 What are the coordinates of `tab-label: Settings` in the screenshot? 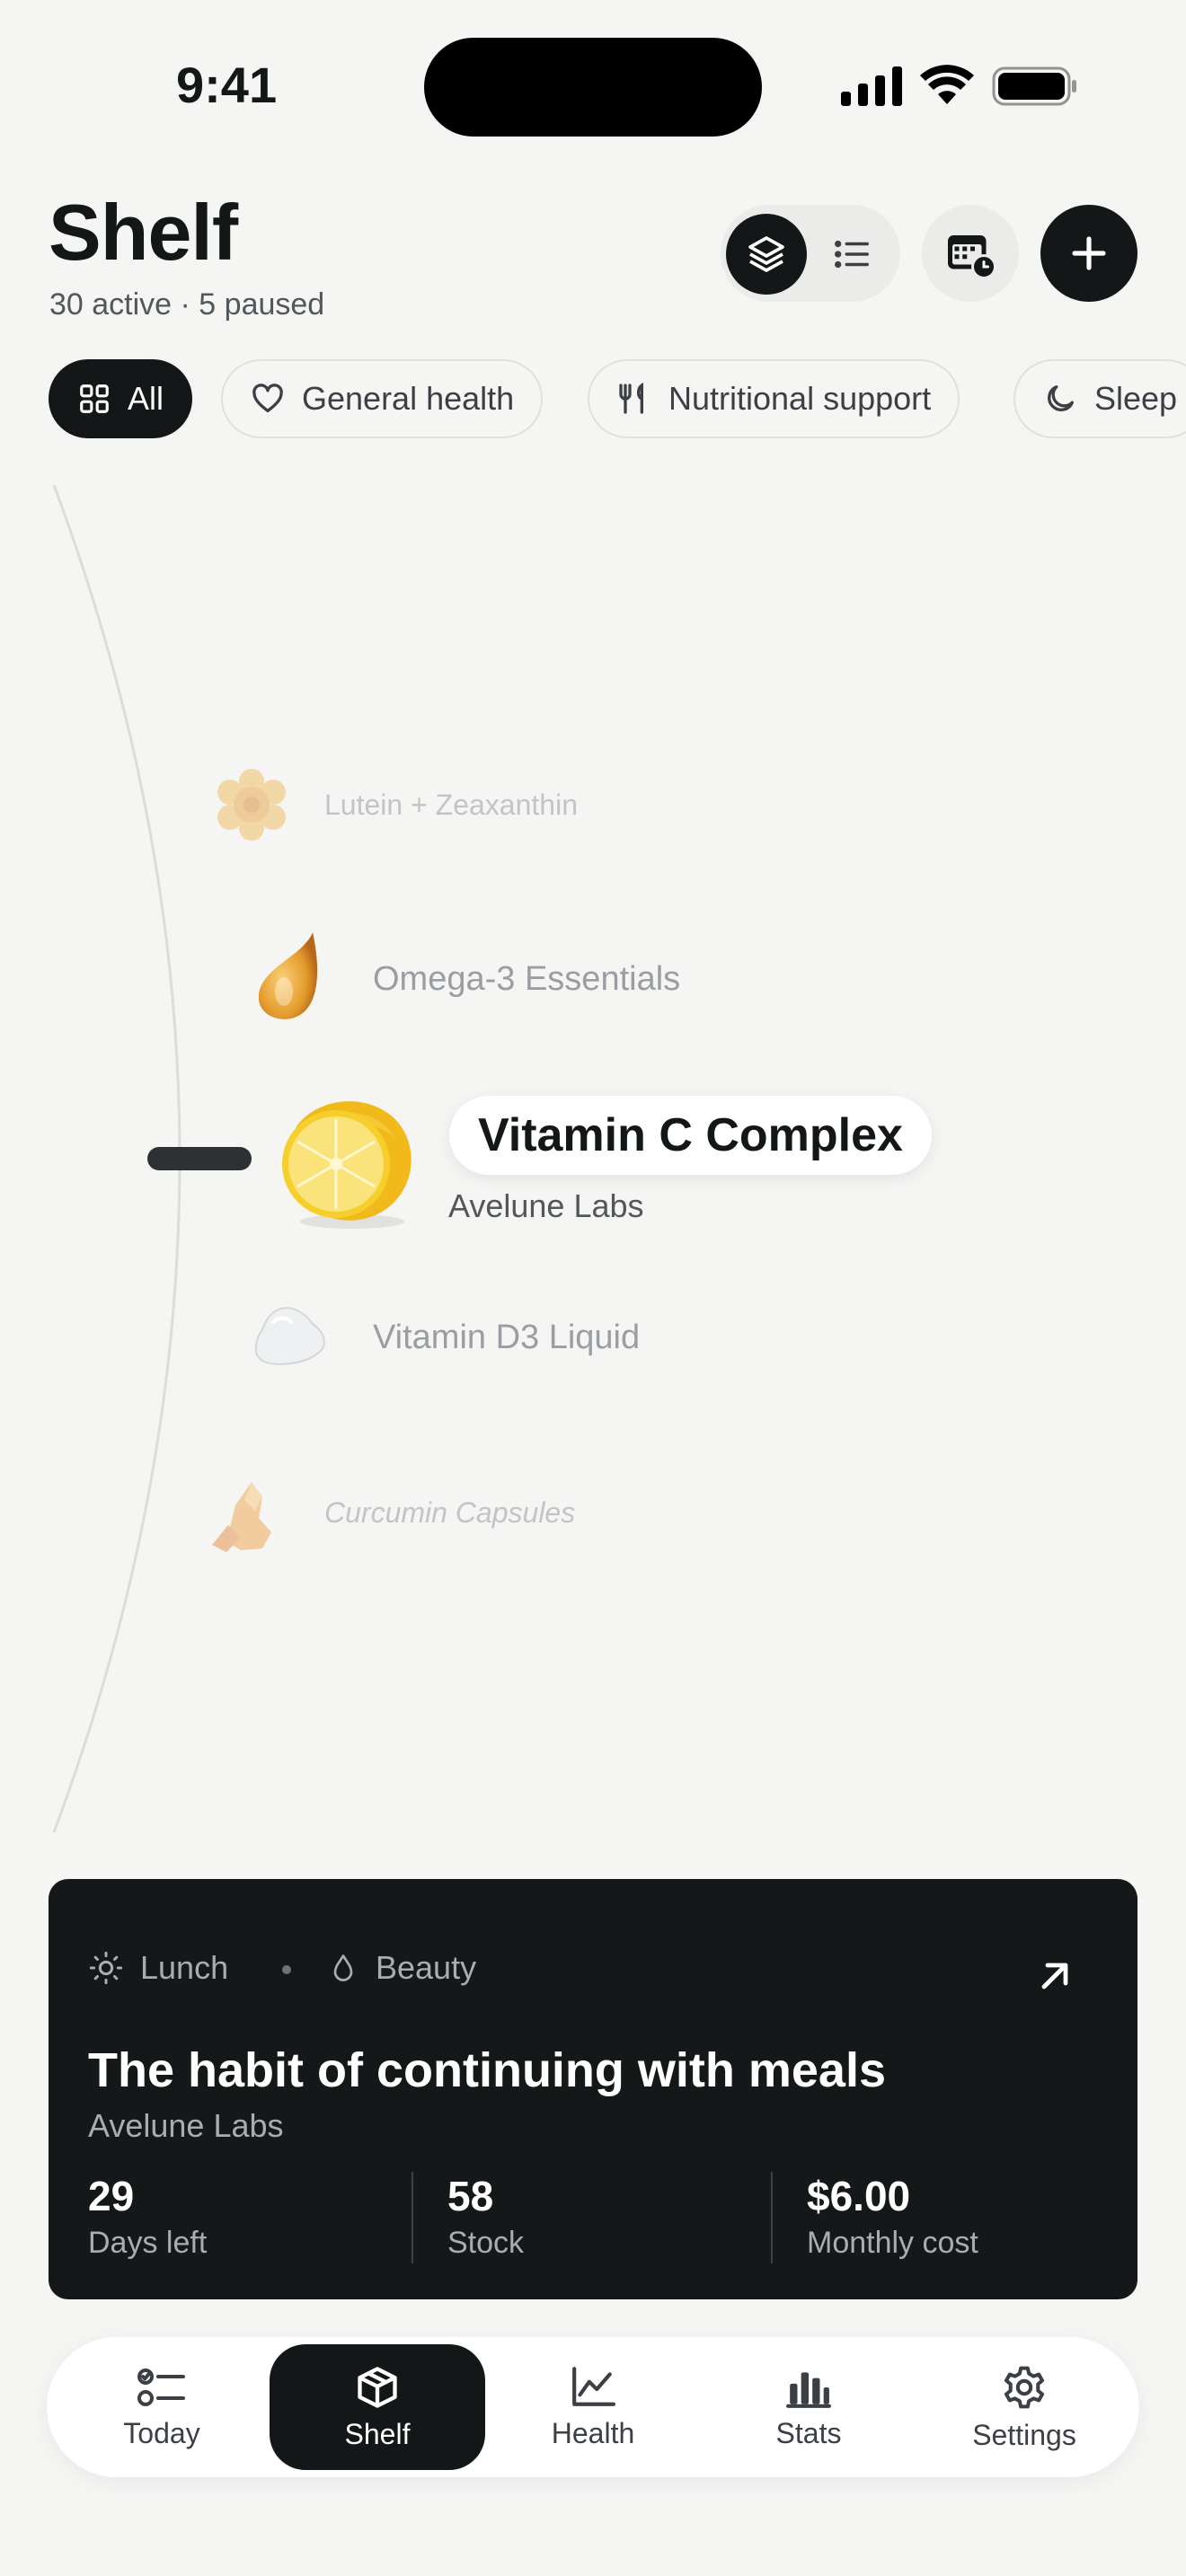 It's located at (1024, 2434).